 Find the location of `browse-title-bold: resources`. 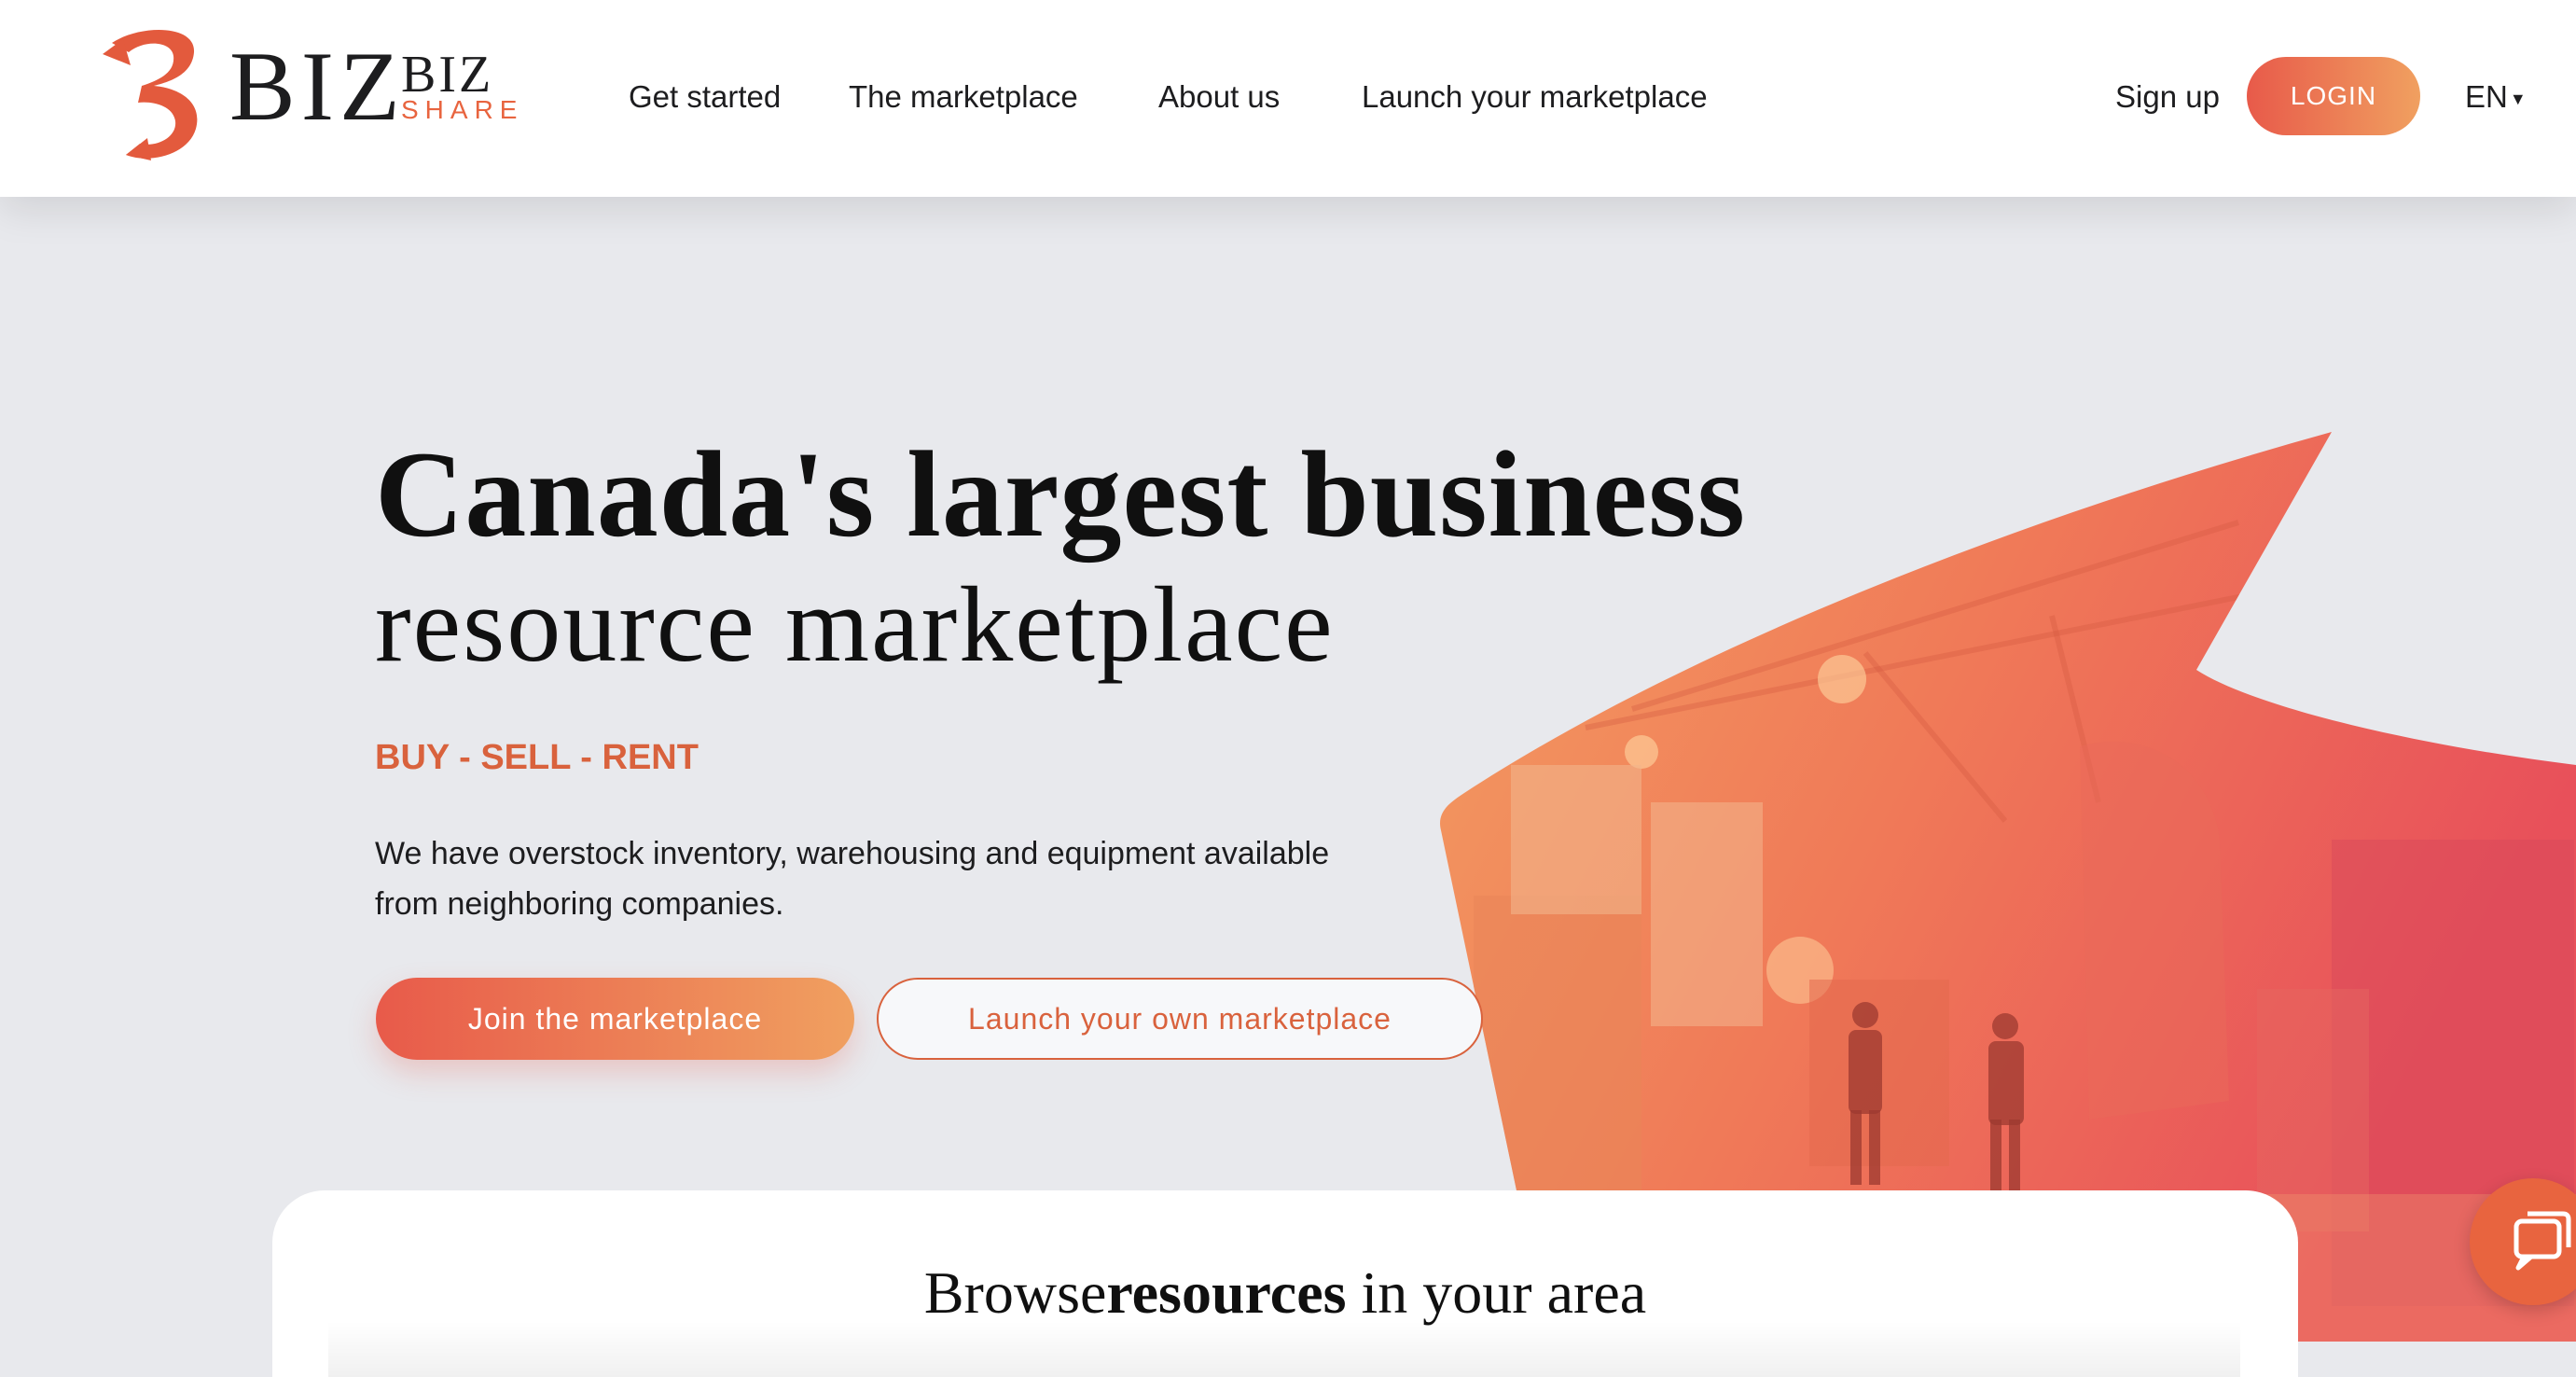

browse-title-bold: resources is located at coordinates (1226, 1292).